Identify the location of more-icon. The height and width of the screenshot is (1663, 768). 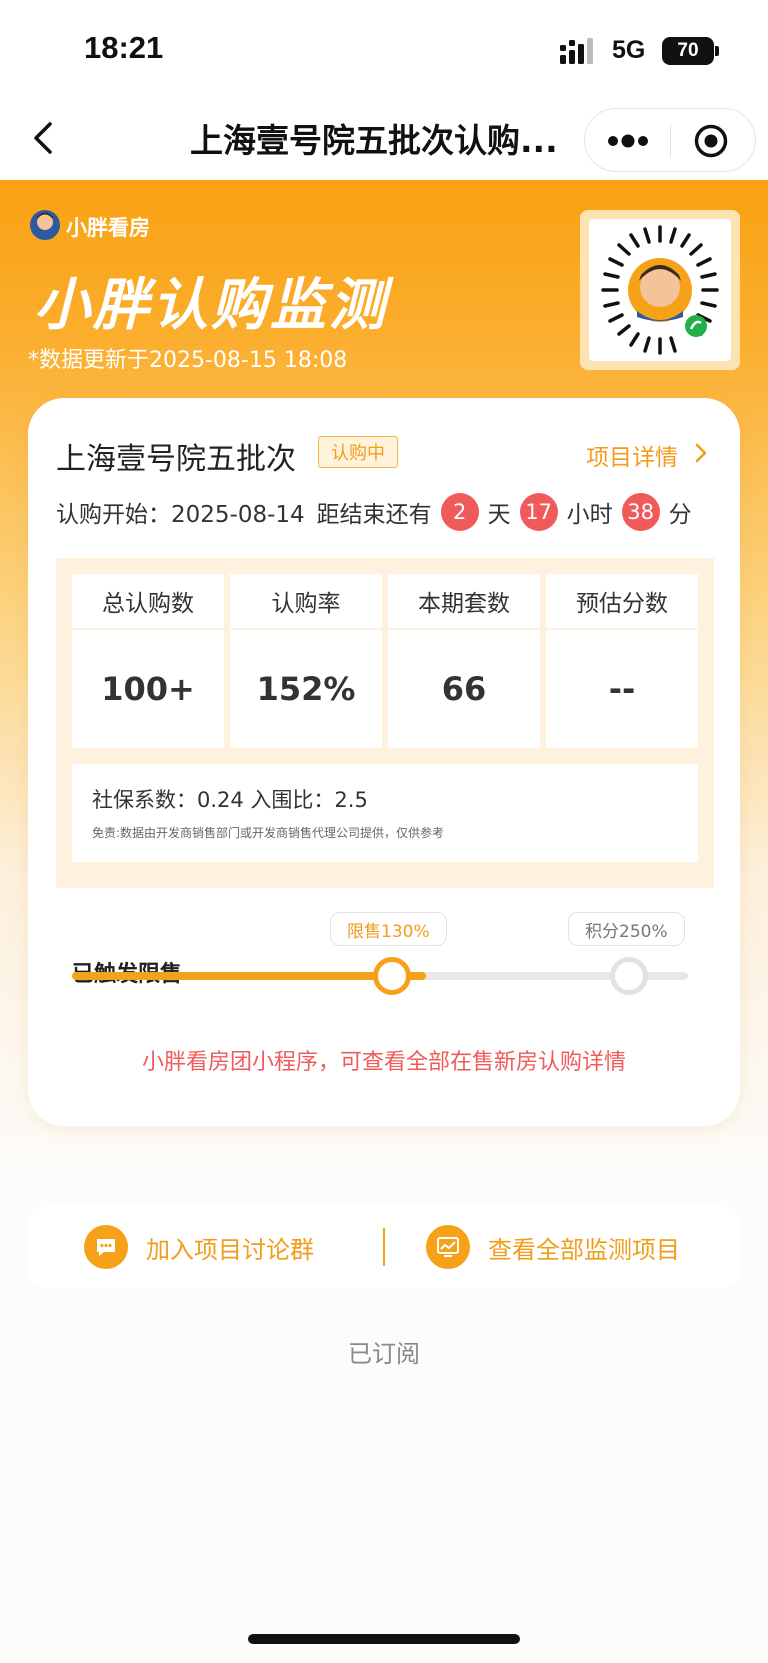
(628, 141).